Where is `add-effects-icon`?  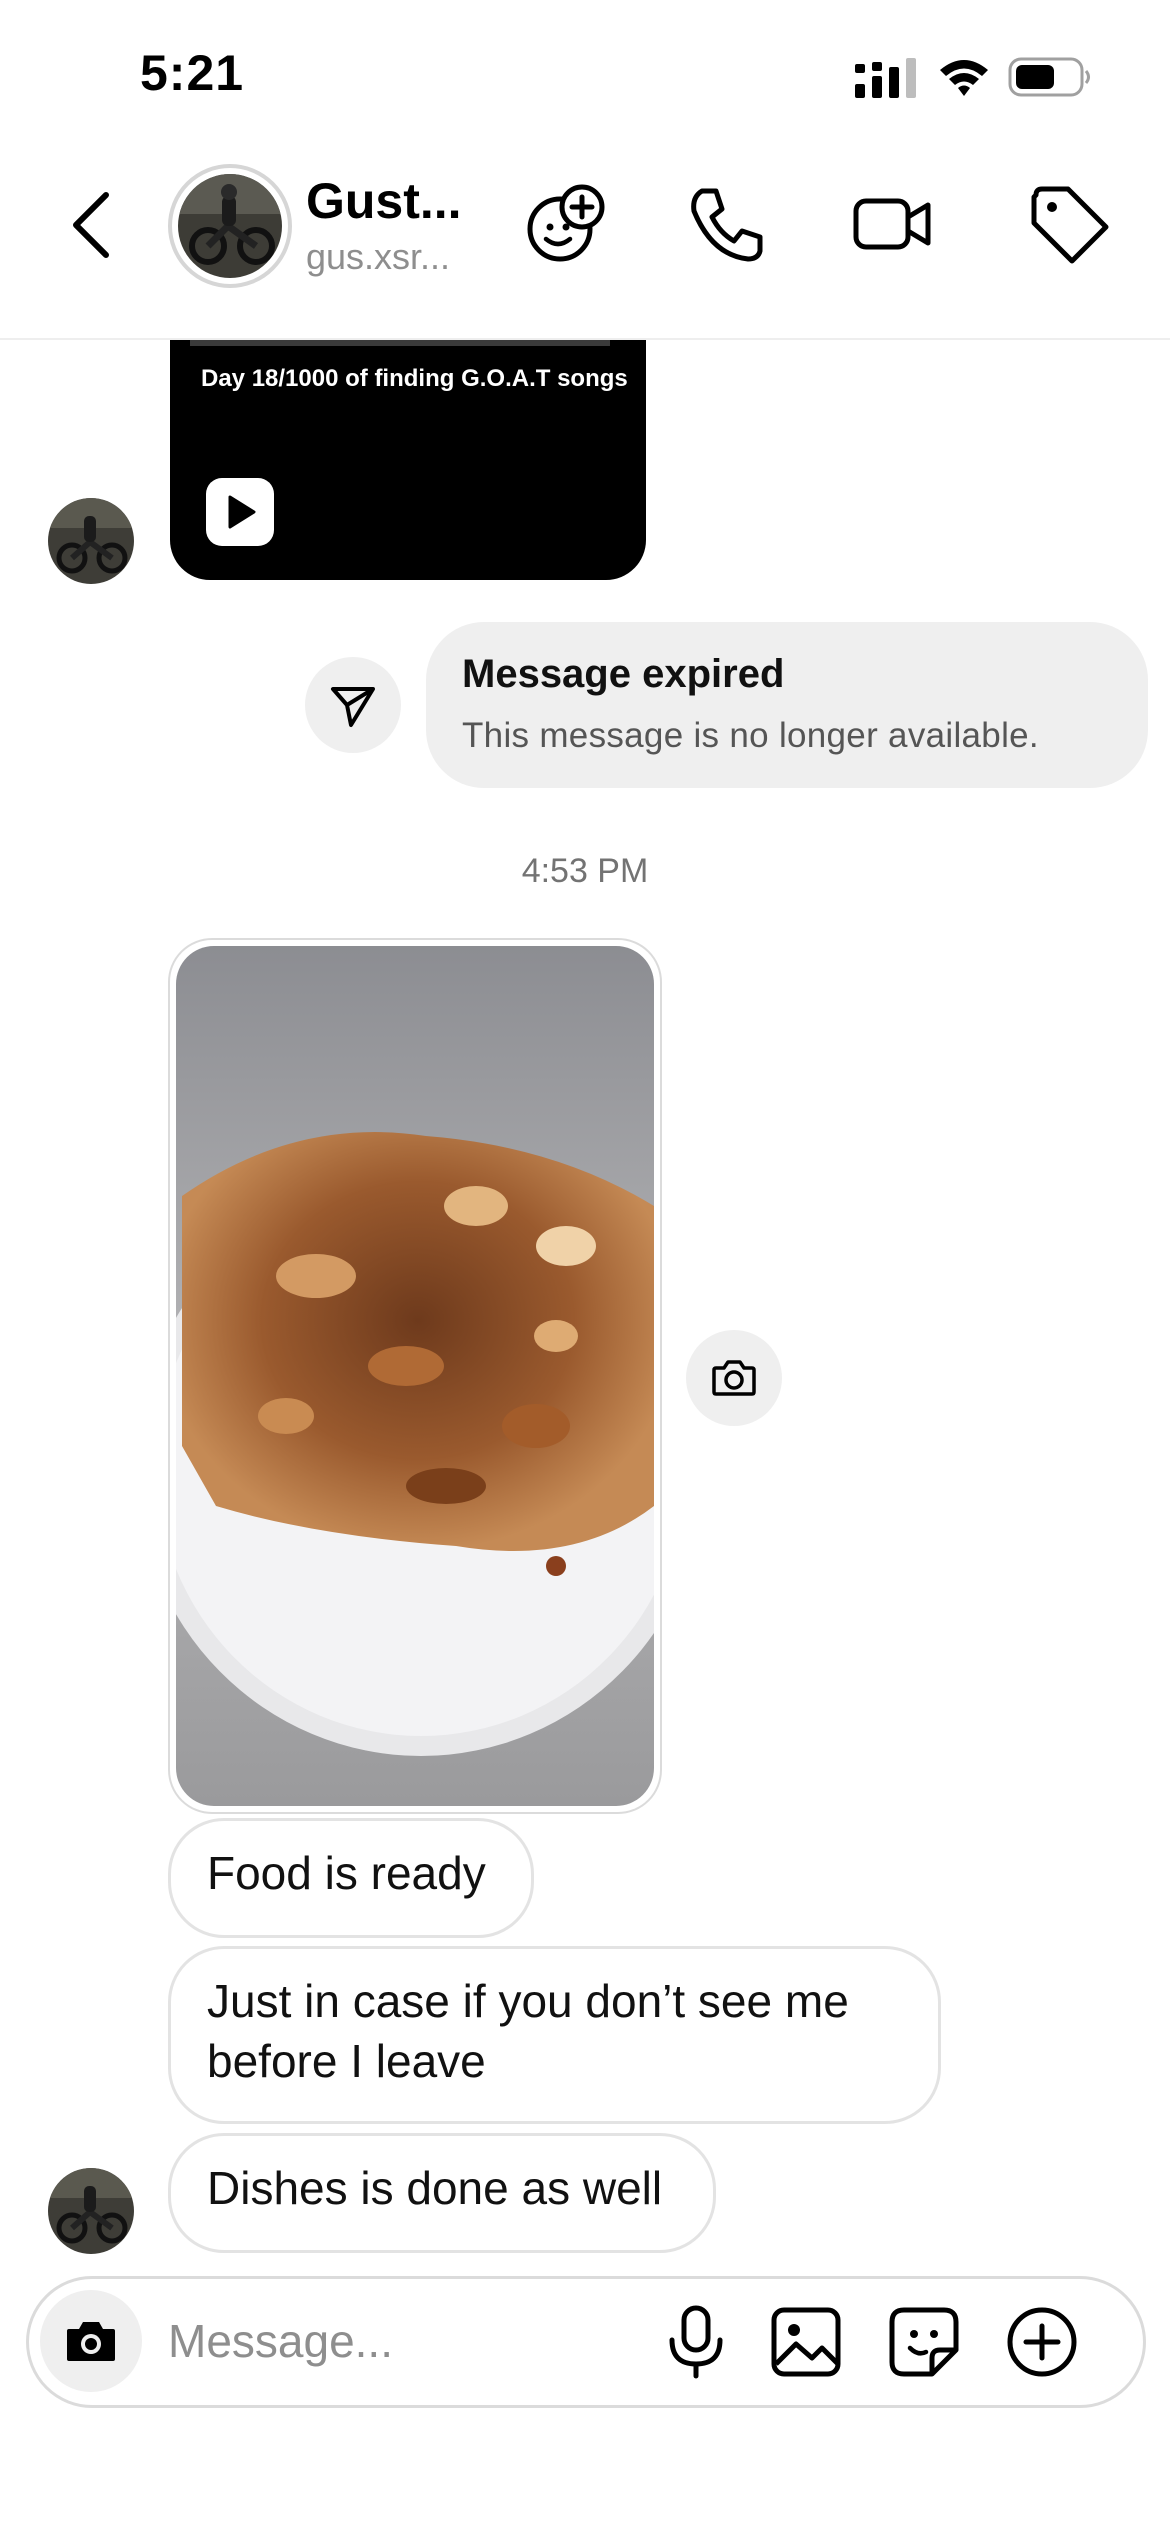
add-effects-icon is located at coordinates (565, 224).